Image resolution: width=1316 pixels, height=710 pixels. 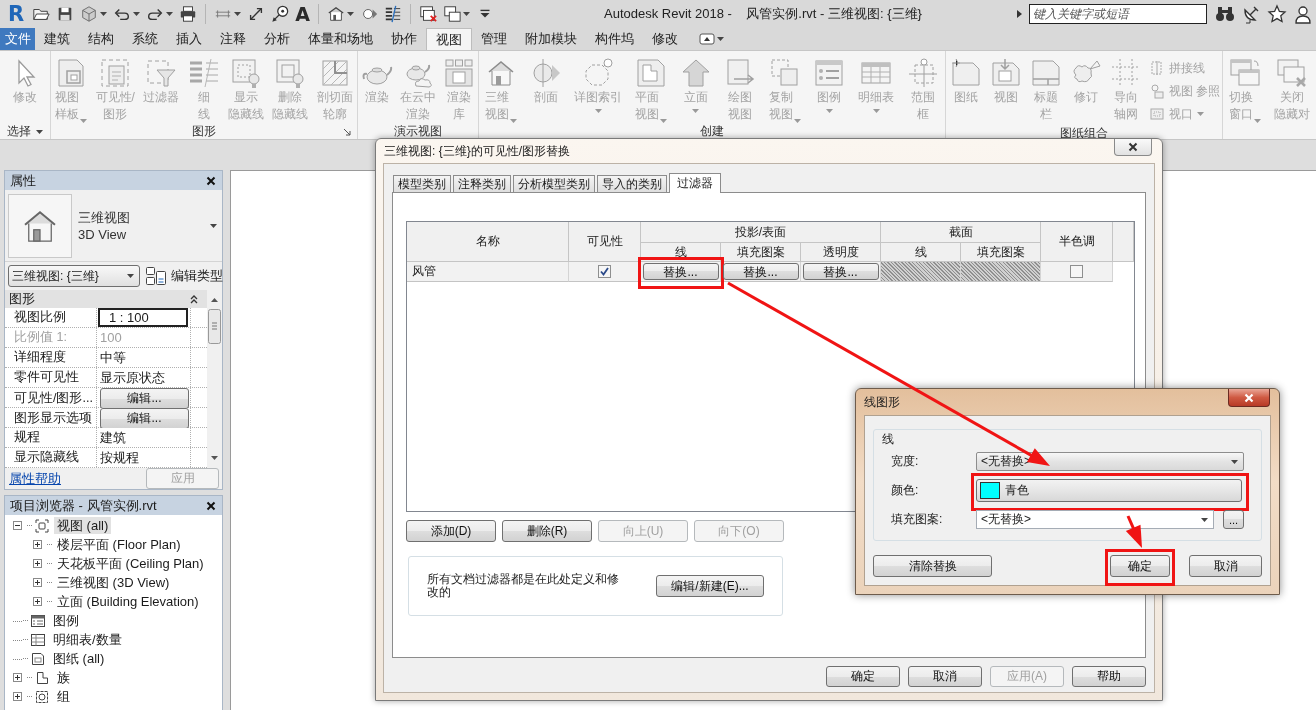 What do you see at coordinates (449, 39) in the screenshot?
I see `ribbon-tab: 视图` at bounding box center [449, 39].